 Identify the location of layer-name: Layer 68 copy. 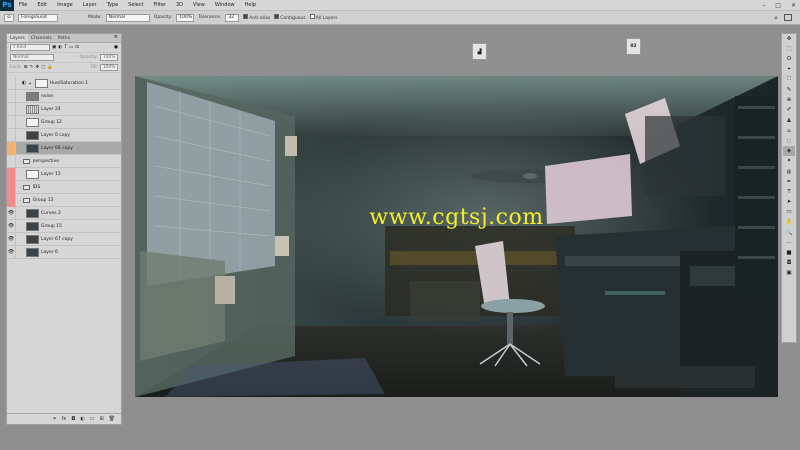
(57, 148).